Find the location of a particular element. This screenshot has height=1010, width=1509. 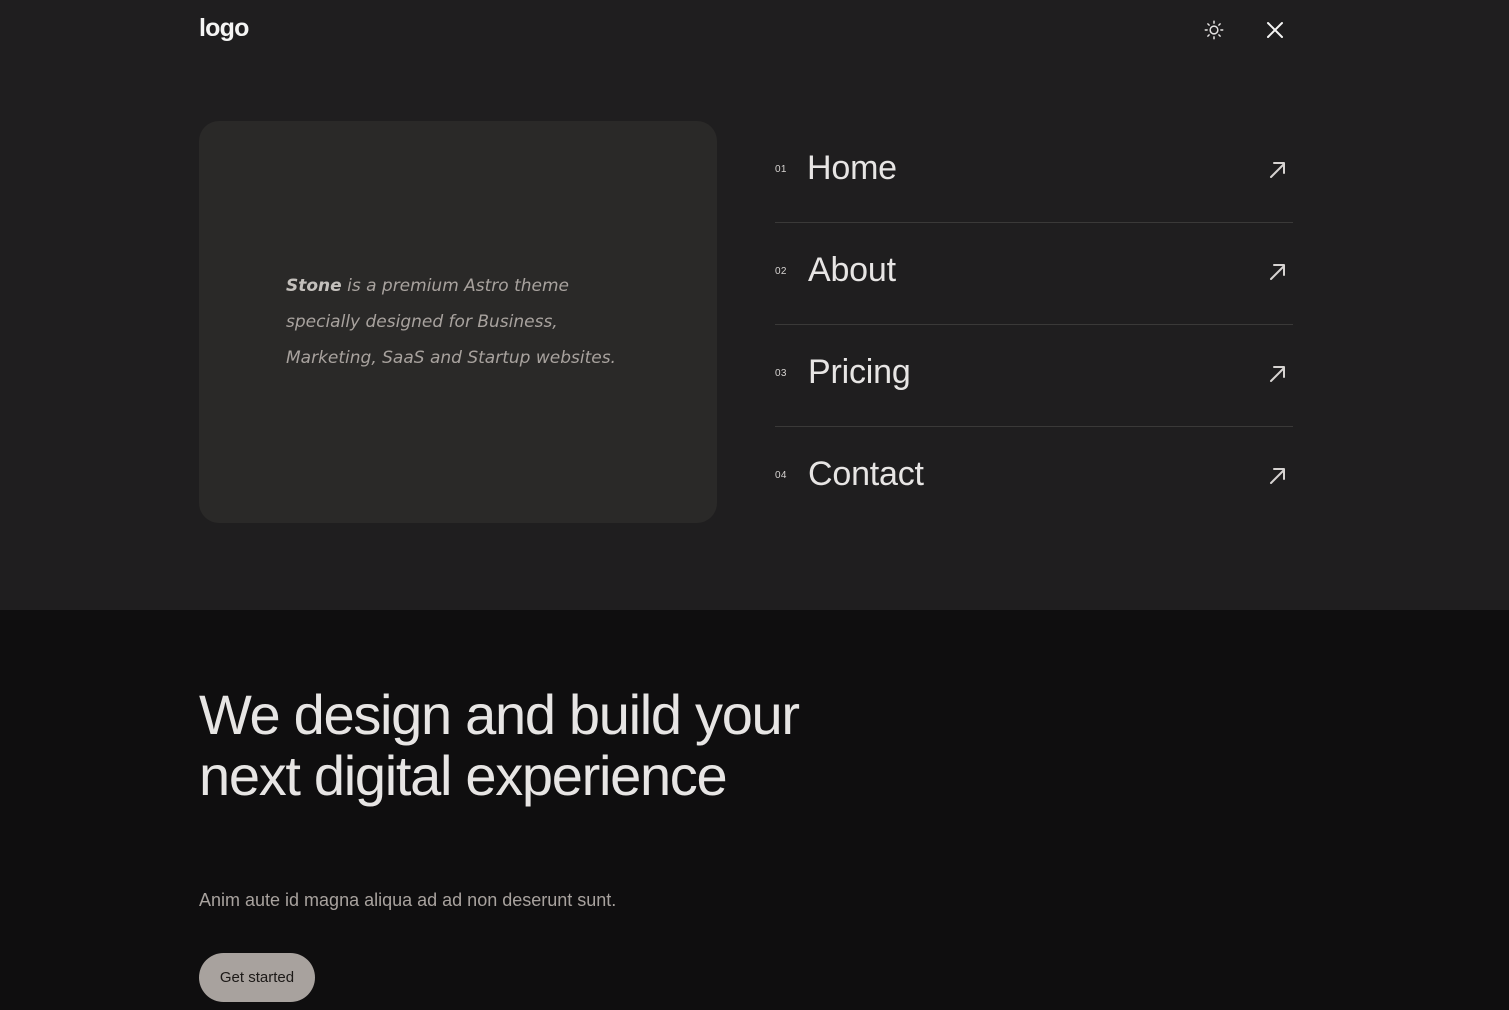

nav-item-number: 02 is located at coordinates (781, 271).